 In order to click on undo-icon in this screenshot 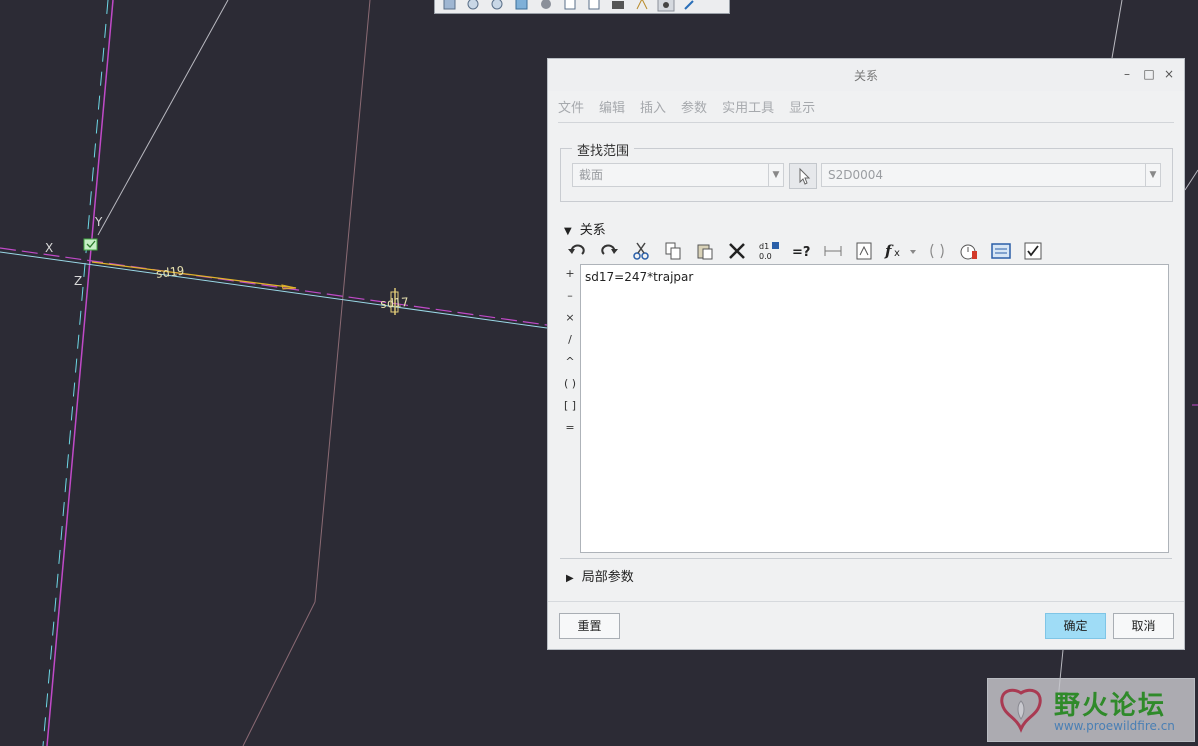, I will do `click(576, 249)`.